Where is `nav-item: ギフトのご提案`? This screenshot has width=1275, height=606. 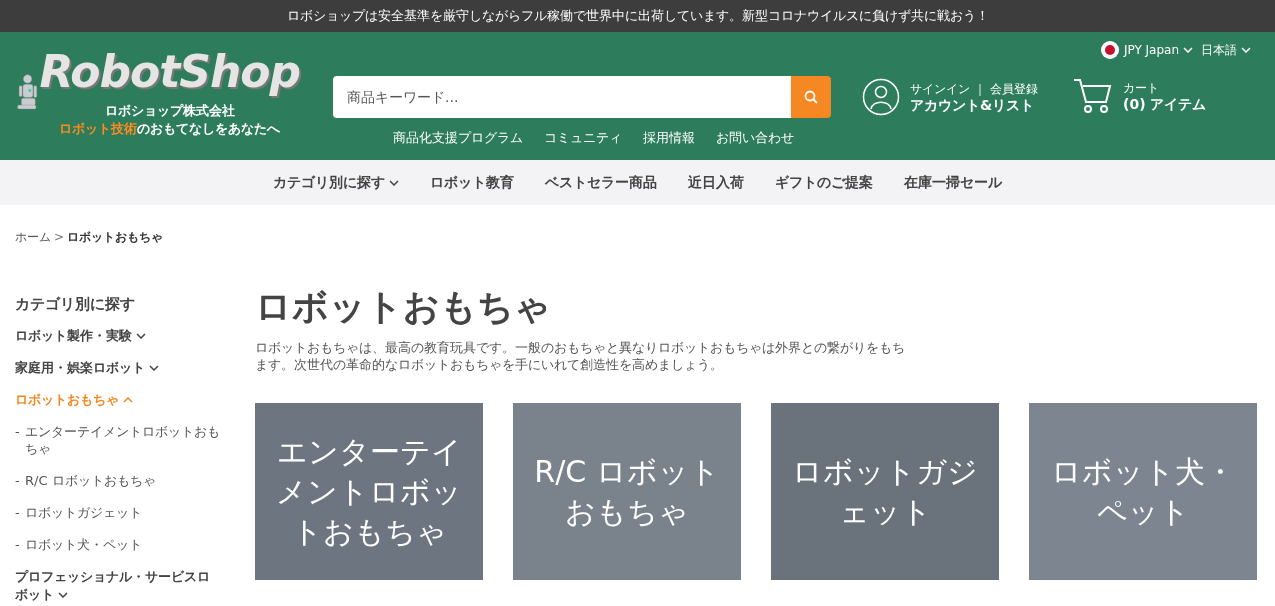
nav-item: ギフトのご提案 is located at coordinates (824, 182).